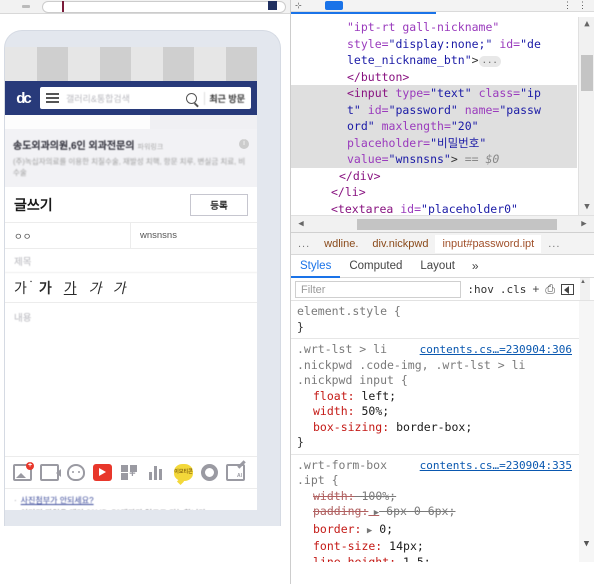  Describe the element at coordinates (480, 289) in the screenshot. I see `hov-toggle: :hov` at that location.